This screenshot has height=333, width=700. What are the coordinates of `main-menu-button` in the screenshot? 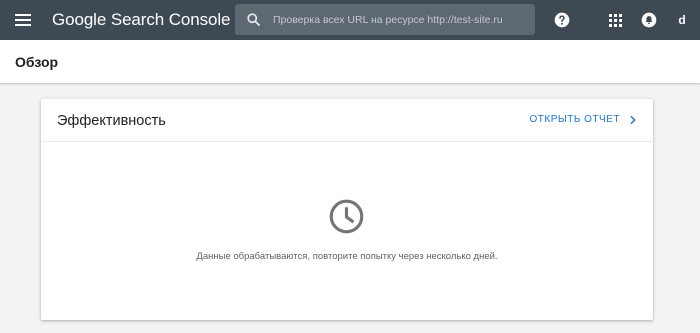 It's located at (23, 20).